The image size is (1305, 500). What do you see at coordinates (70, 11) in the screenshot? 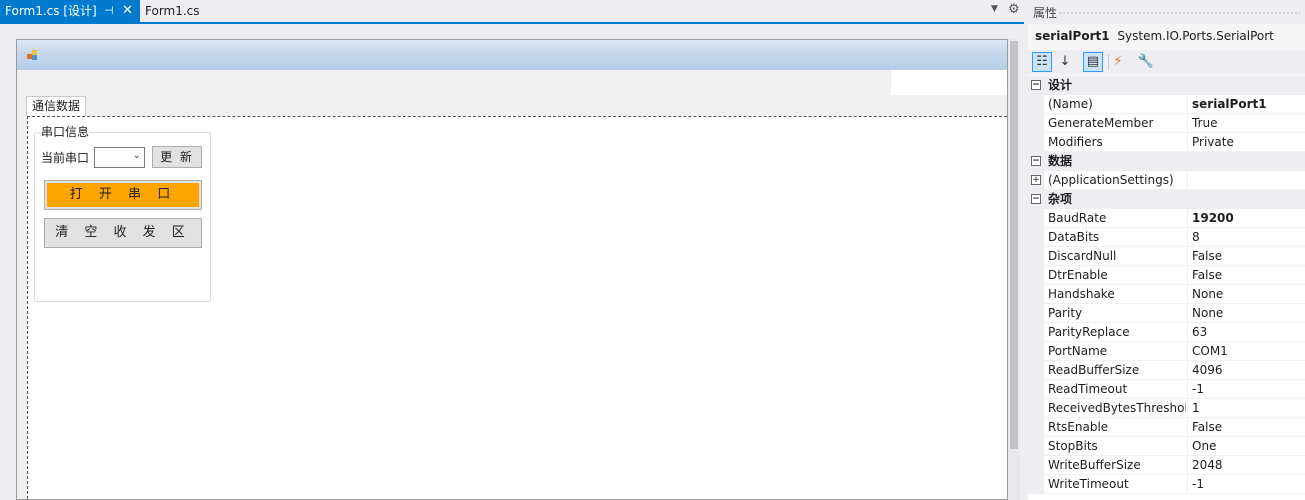
I see `tab-form1-designer: Form1.cs [设计] ⊣ ✕` at bounding box center [70, 11].